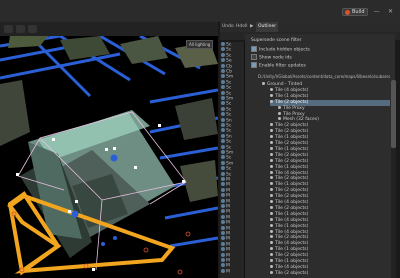 The image size is (400, 278). I want to click on minimize-button: —, so click(376, 12).